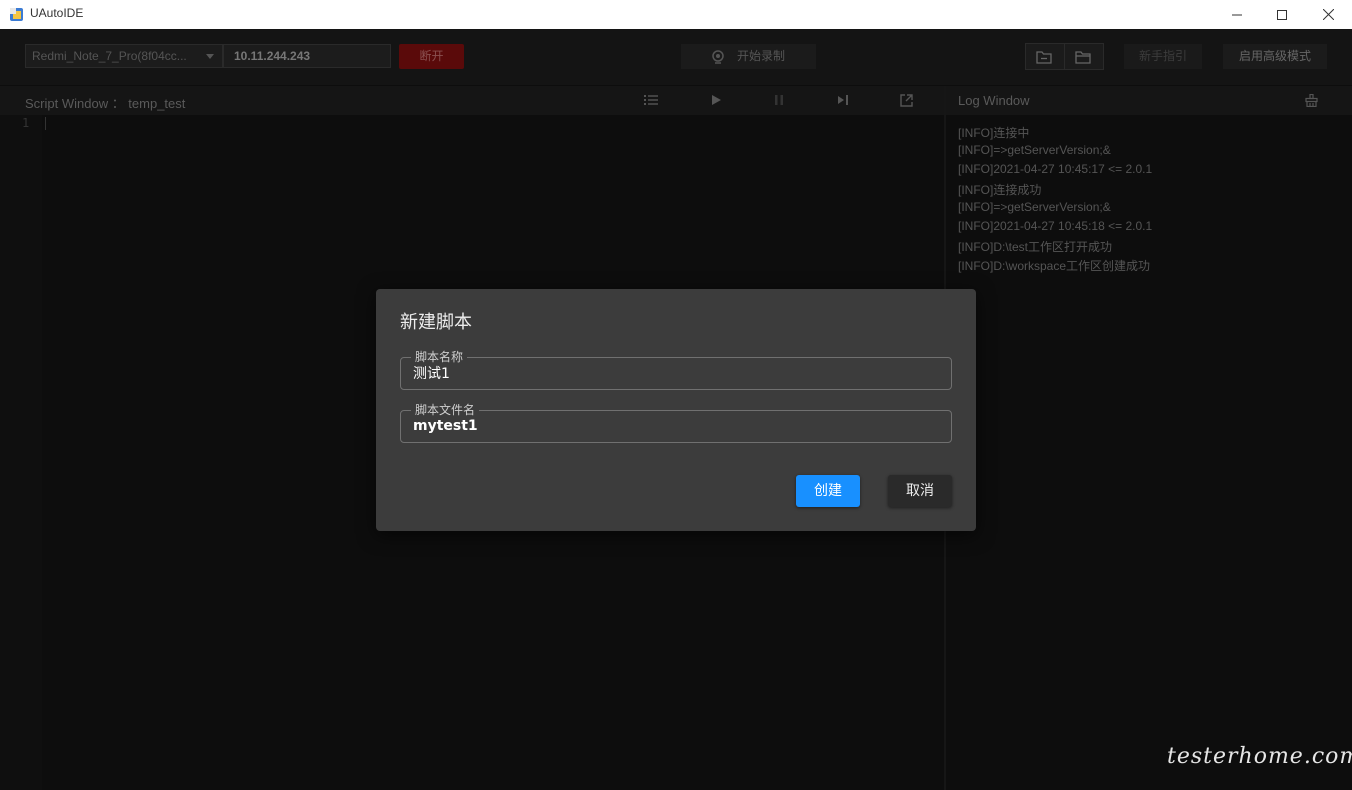  Describe the element at coordinates (45, 123) in the screenshot. I see `text-cursor` at that location.